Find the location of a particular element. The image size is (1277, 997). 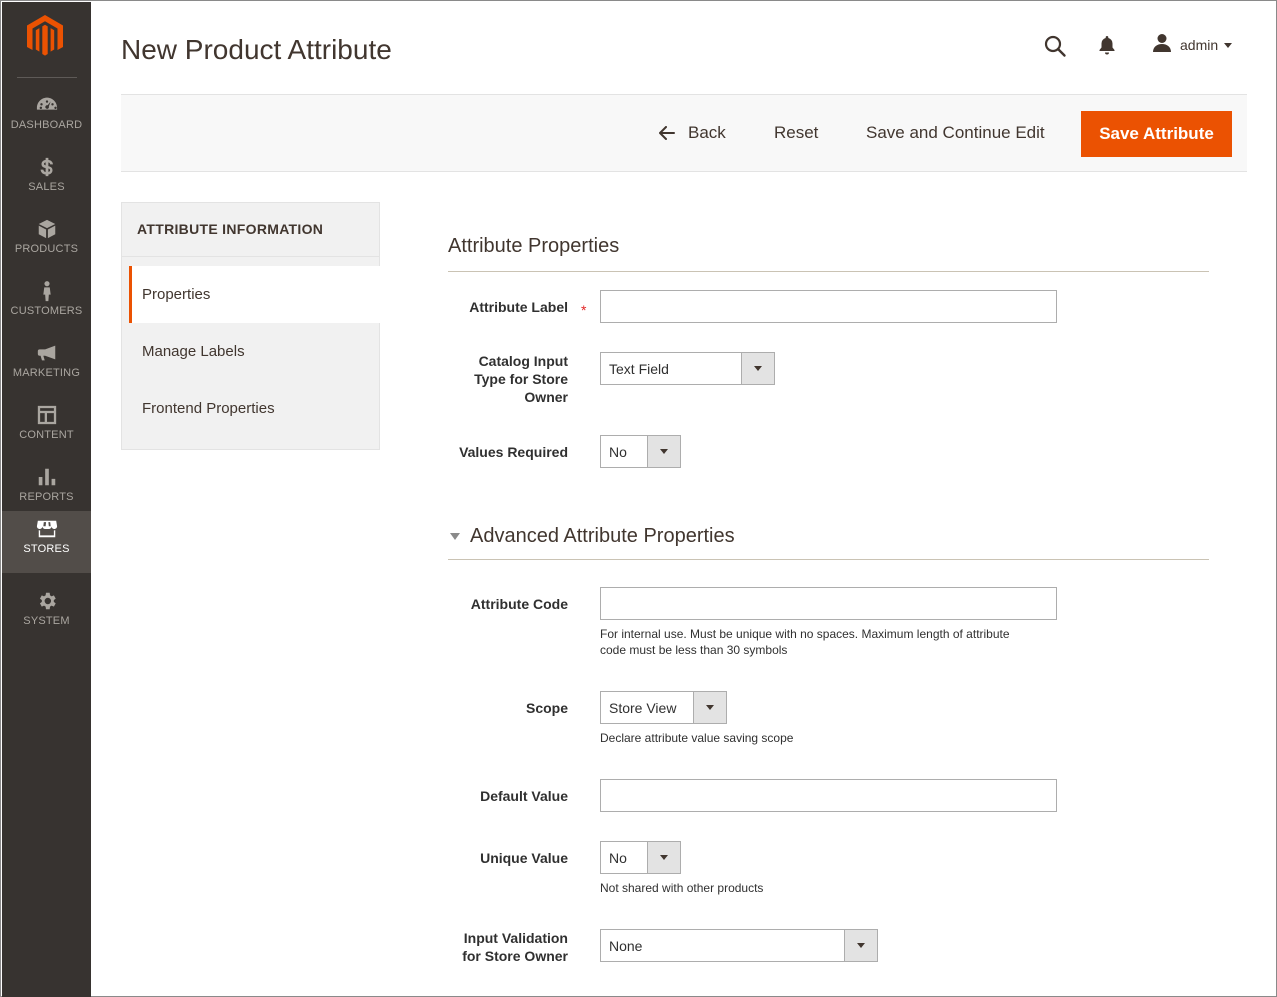

sidebar-item-customers: CUSTOMERS is located at coordinates (46, 304).